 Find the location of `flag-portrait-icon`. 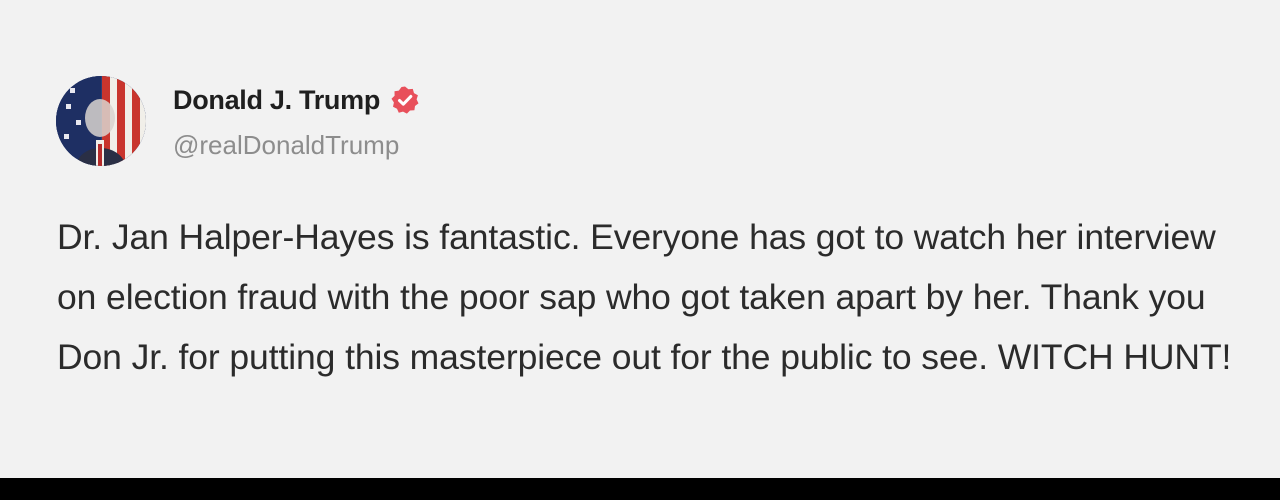

flag-portrait-icon is located at coordinates (101, 121).